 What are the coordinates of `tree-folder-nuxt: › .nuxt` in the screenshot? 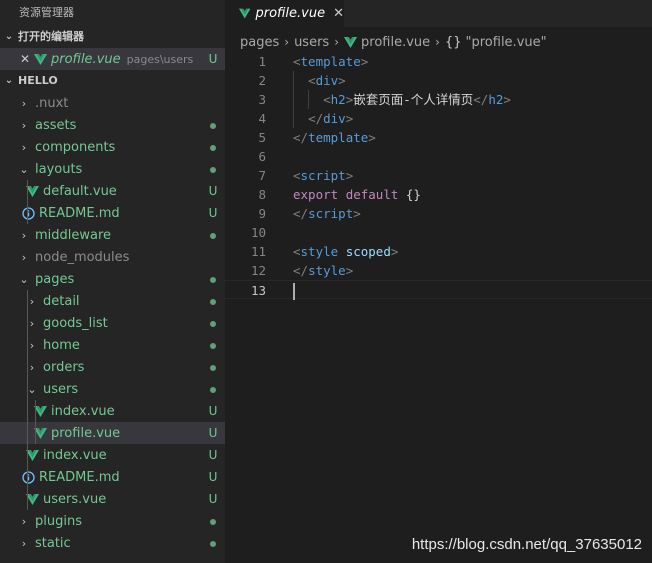 It's located at (112, 103).